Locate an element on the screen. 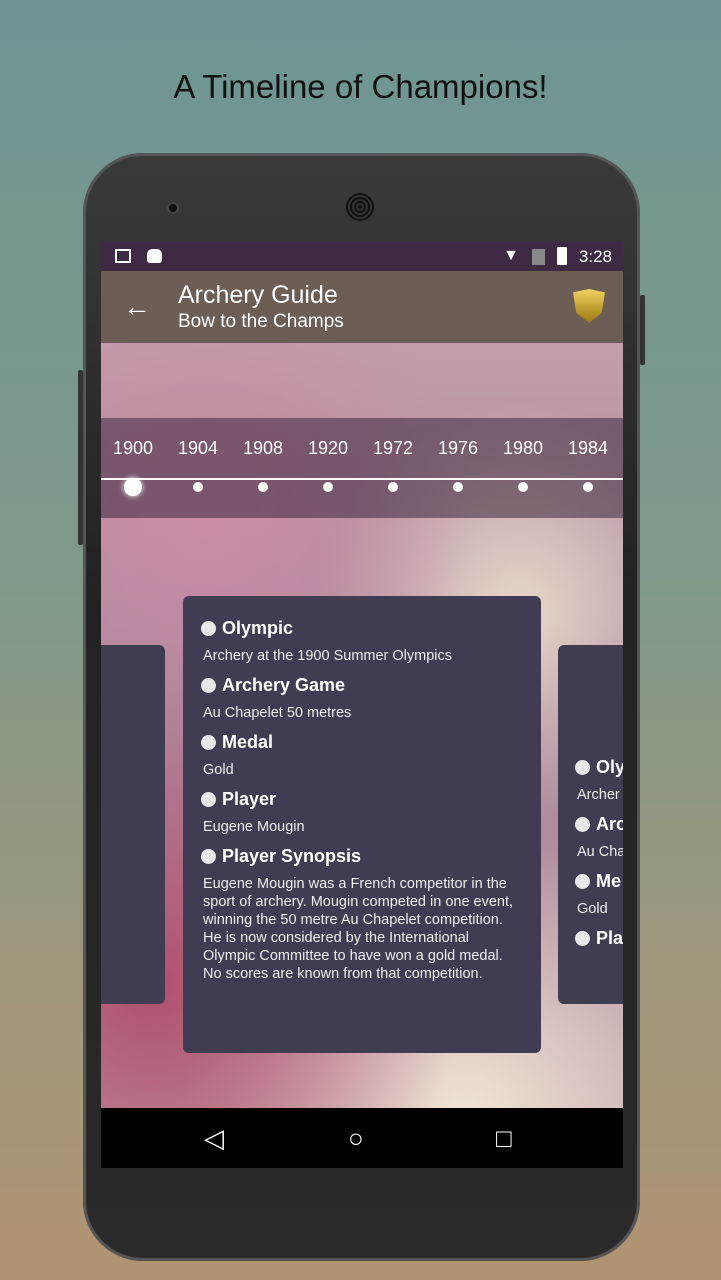  year-1980: 1980 is located at coordinates (523, 448).